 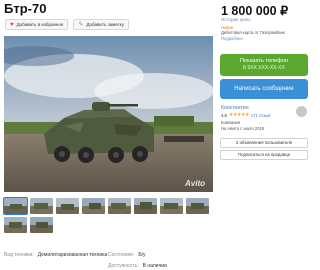 I want to click on price: 1 800 000 ₽, so click(x=255, y=11).